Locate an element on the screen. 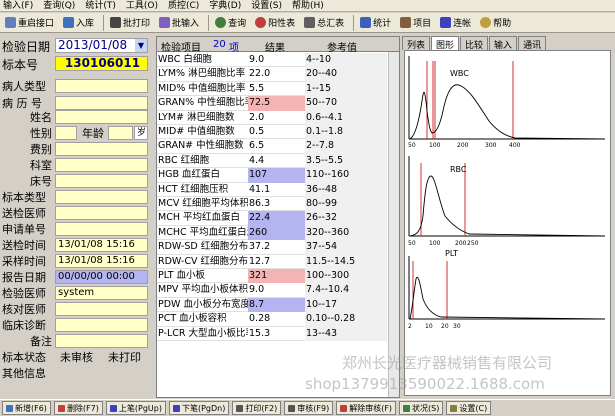  table-row: PCT 血小板容积 0.28 0.10--0.28 is located at coordinates (272, 319).